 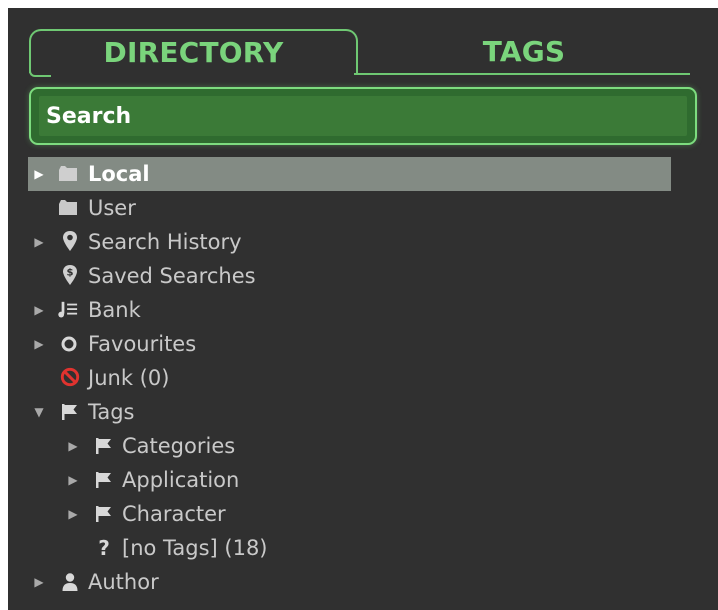 I want to click on search-field: Search, so click(x=363, y=116).